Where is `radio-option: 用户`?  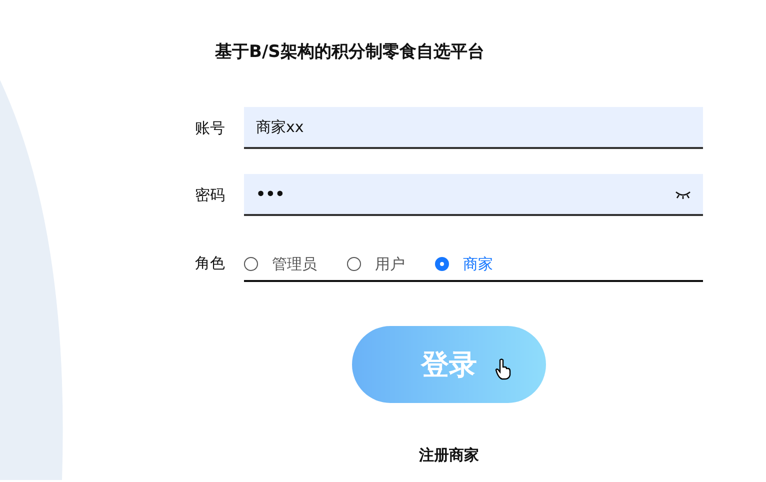
radio-option: 用户 is located at coordinates (376, 264).